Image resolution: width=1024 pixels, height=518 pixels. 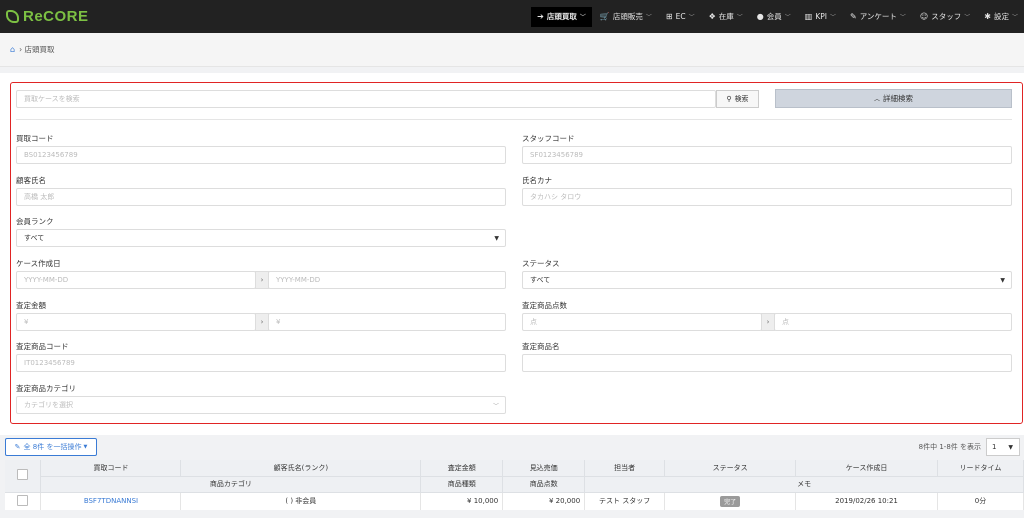 I want to click on nav-item-7: ☺ スタッフ ﹀, so click(x=945, y=17).